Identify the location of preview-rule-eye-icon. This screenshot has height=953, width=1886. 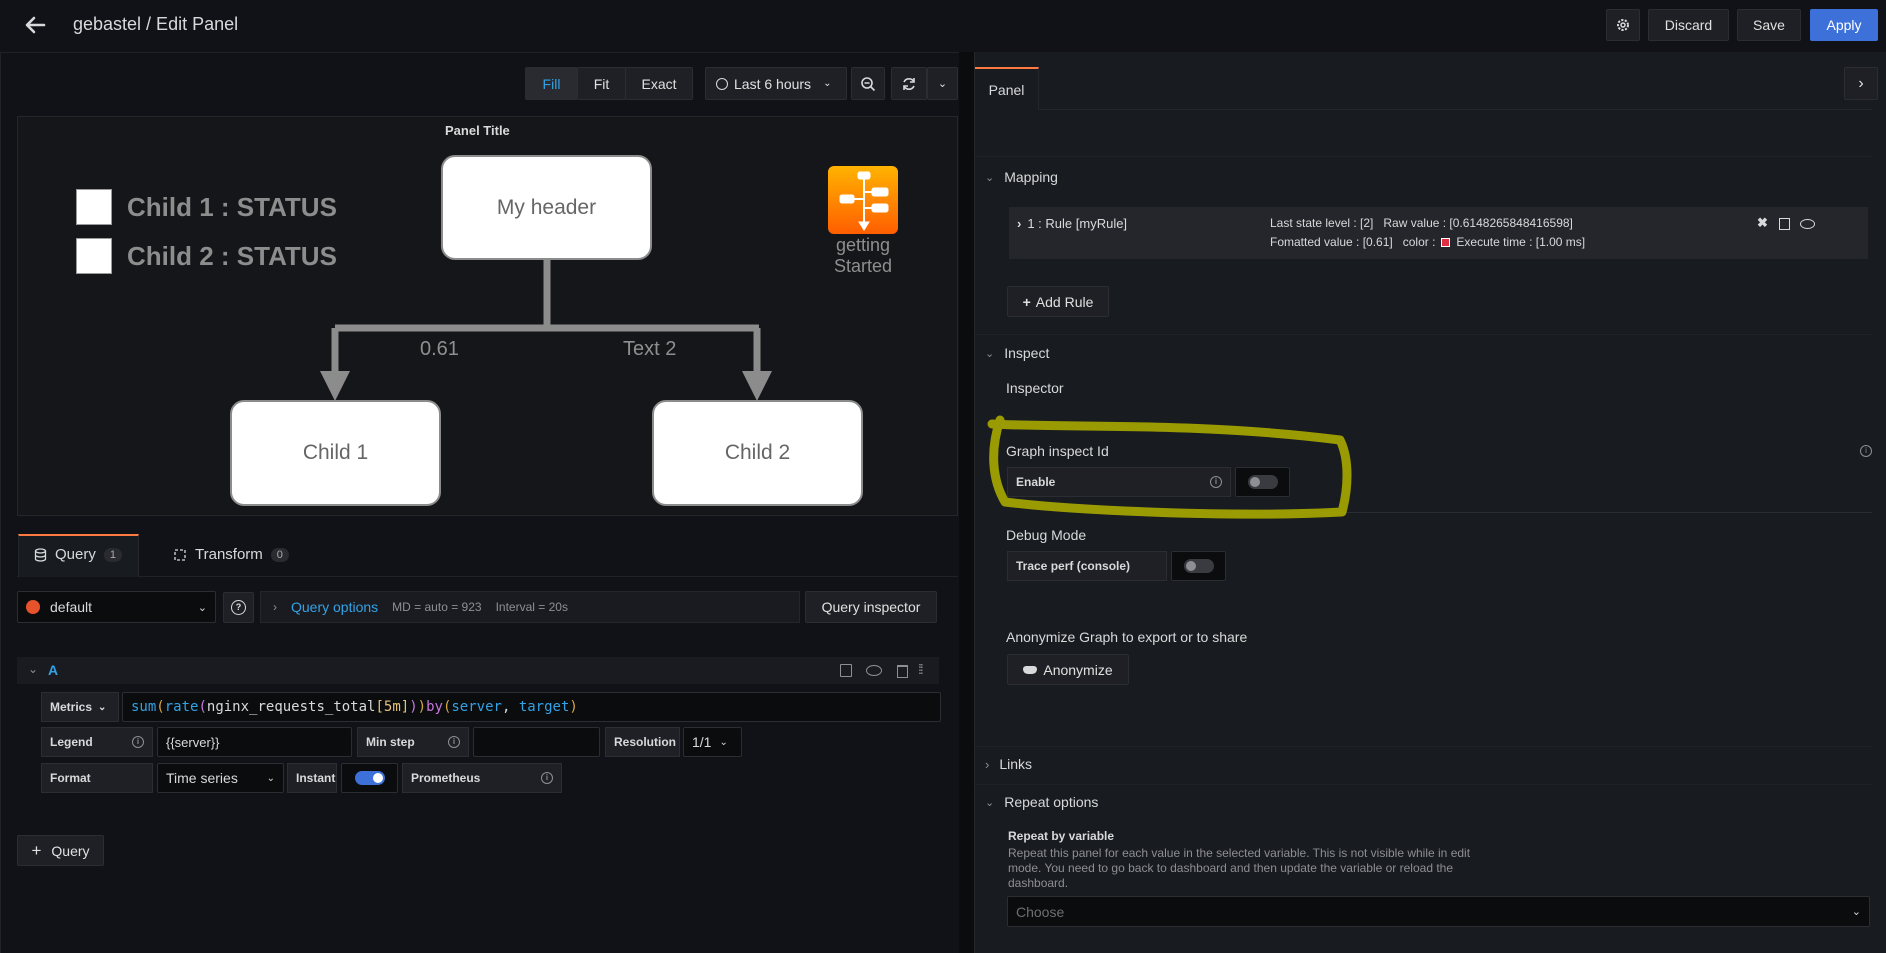
(1807, 224).